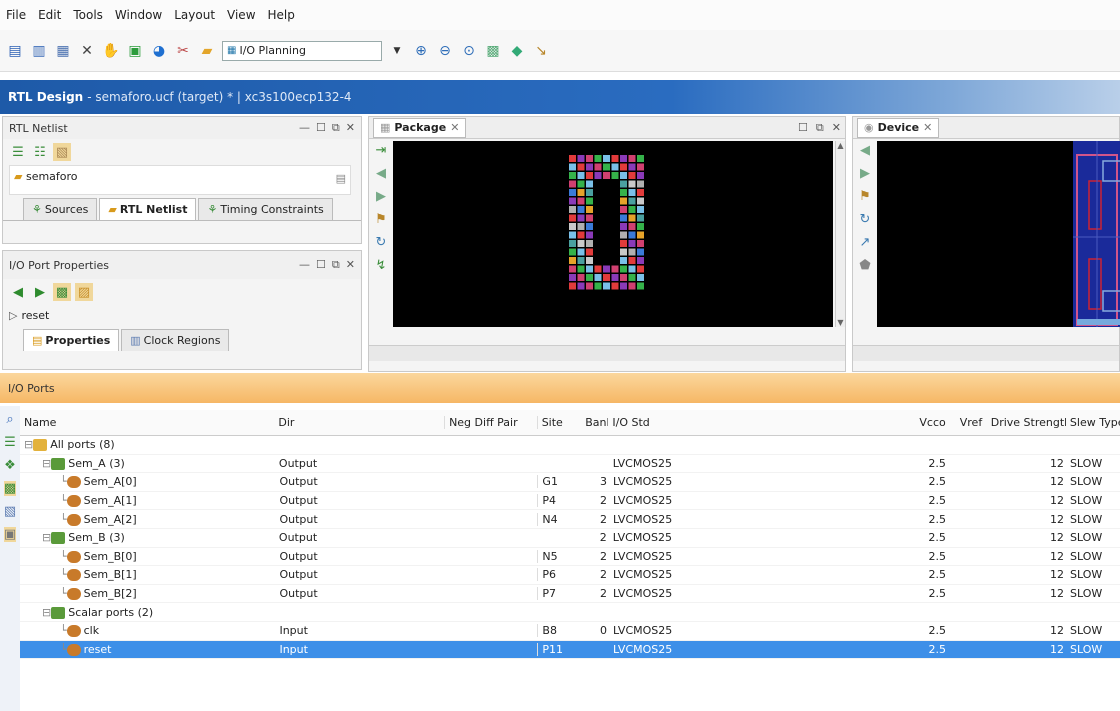 Image resolution: width=1120 pixels, height=711 pixels. What do you see at coordinates (558, 422) in the screenshot?
I see `col-site: Site` at bounding box center [558, 422].